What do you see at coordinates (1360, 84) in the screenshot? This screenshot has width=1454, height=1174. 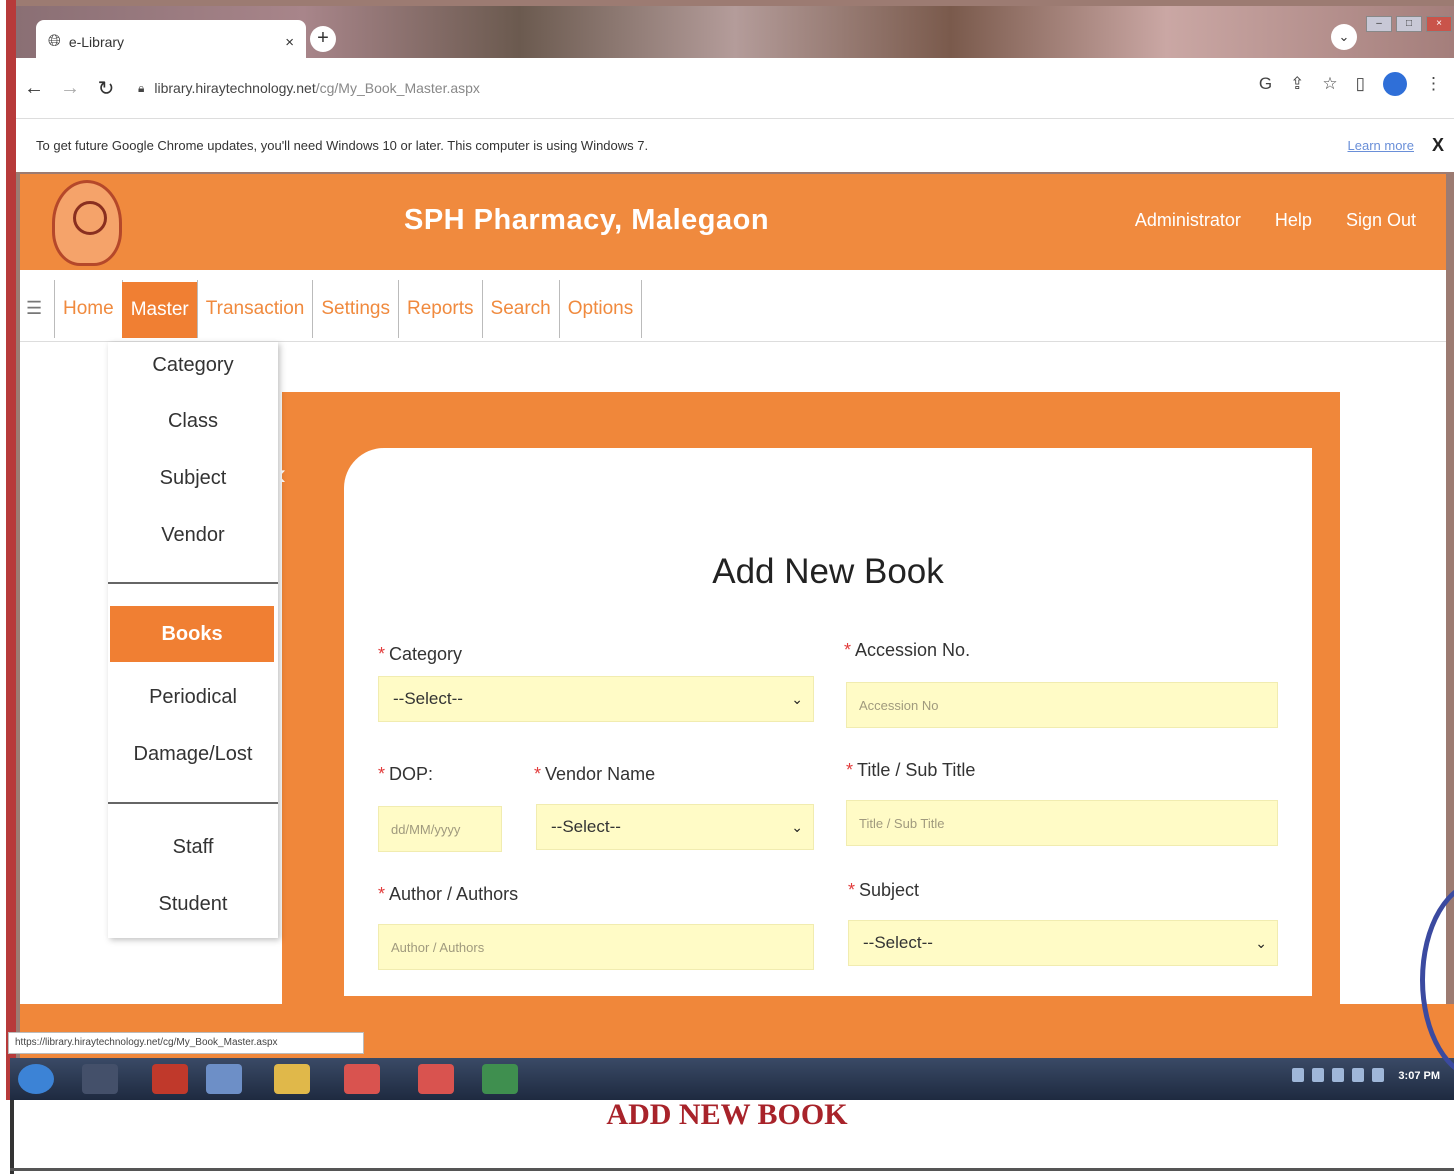 I see `sidepanel-icon: ▯` at bounding box center [1360, 84].